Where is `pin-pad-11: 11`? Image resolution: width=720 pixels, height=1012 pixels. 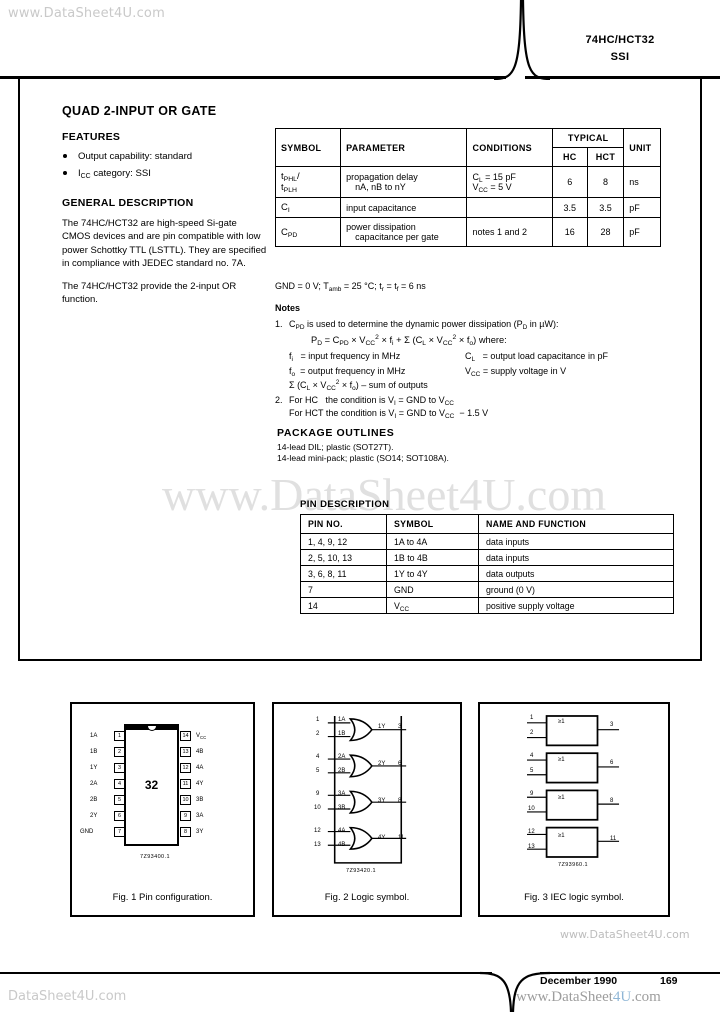 pin-pad-11: 11 is located at coordinates (185, 784).